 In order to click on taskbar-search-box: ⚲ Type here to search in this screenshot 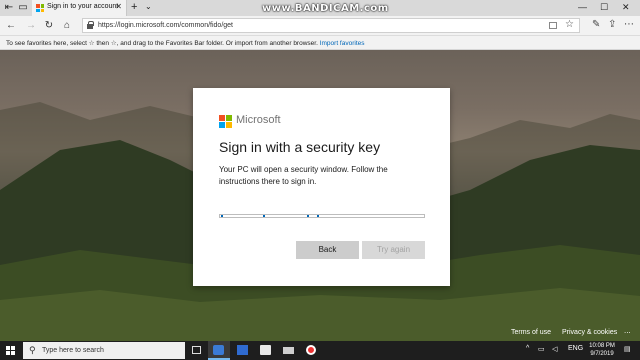, I will do `click(104, 350)`.